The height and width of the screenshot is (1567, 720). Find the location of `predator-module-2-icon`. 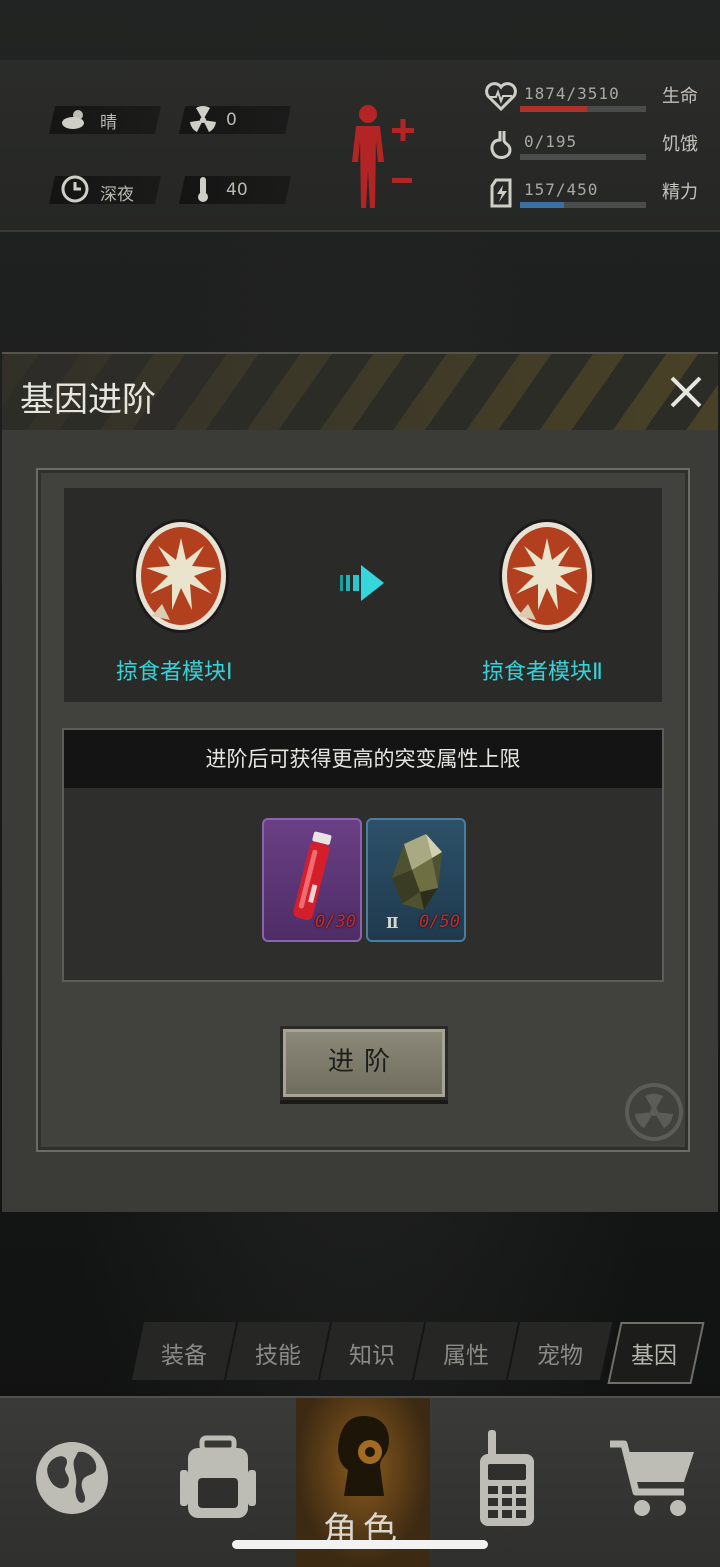

predator-module-2-icon is located at coordinates (547, 575).